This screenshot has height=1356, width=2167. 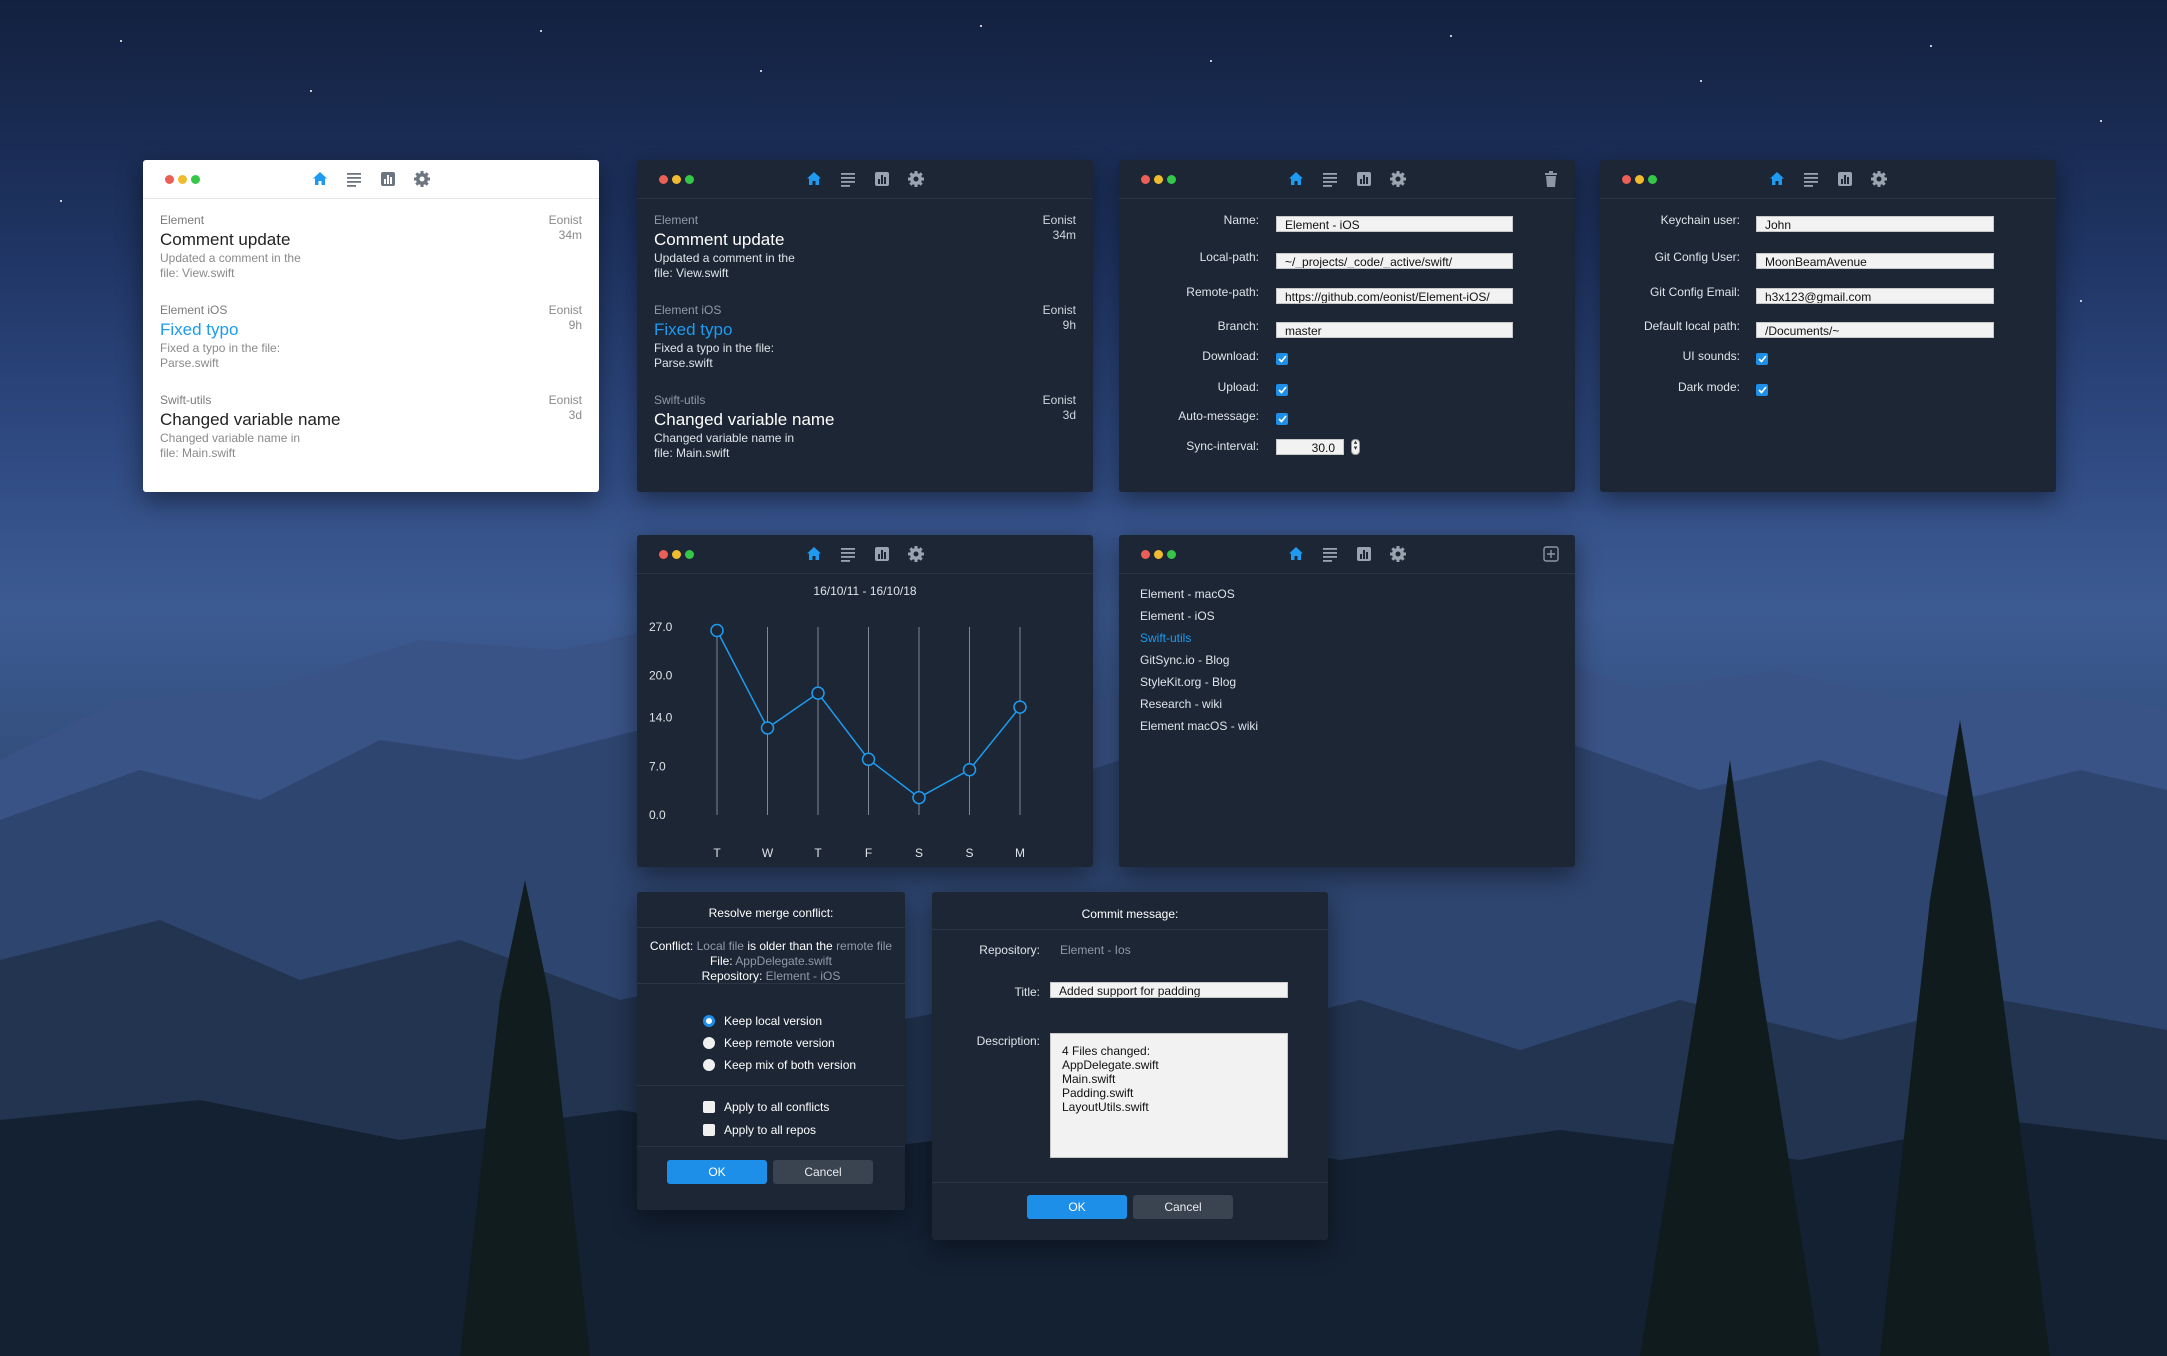 What do you see at coordinates (1394, 330) in the screenshot?
I see `branch-field: master` at bounding box center [1394, 330].